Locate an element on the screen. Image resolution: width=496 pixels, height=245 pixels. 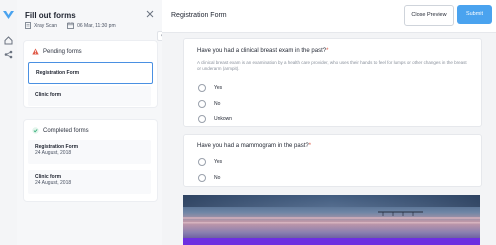
pending-item-clinic-form: Clinic form is located at coordinates (89, 96).